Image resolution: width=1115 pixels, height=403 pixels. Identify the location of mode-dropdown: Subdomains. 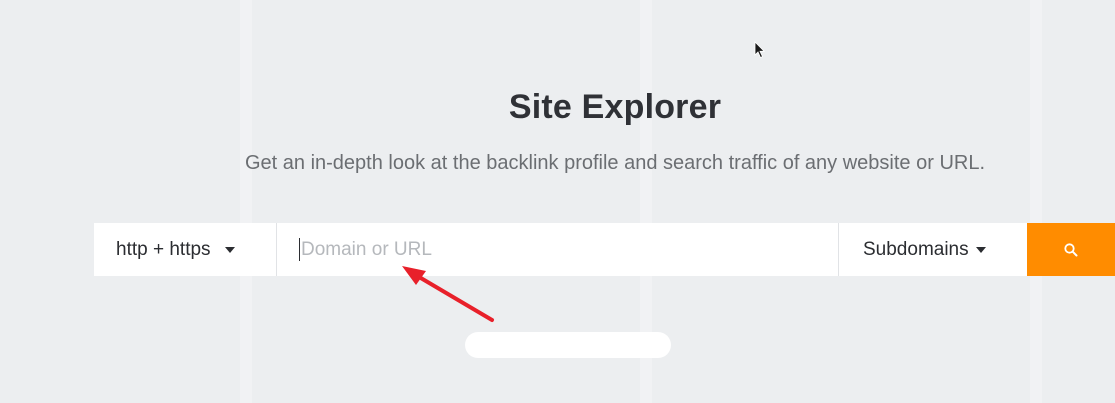
(932, 249).